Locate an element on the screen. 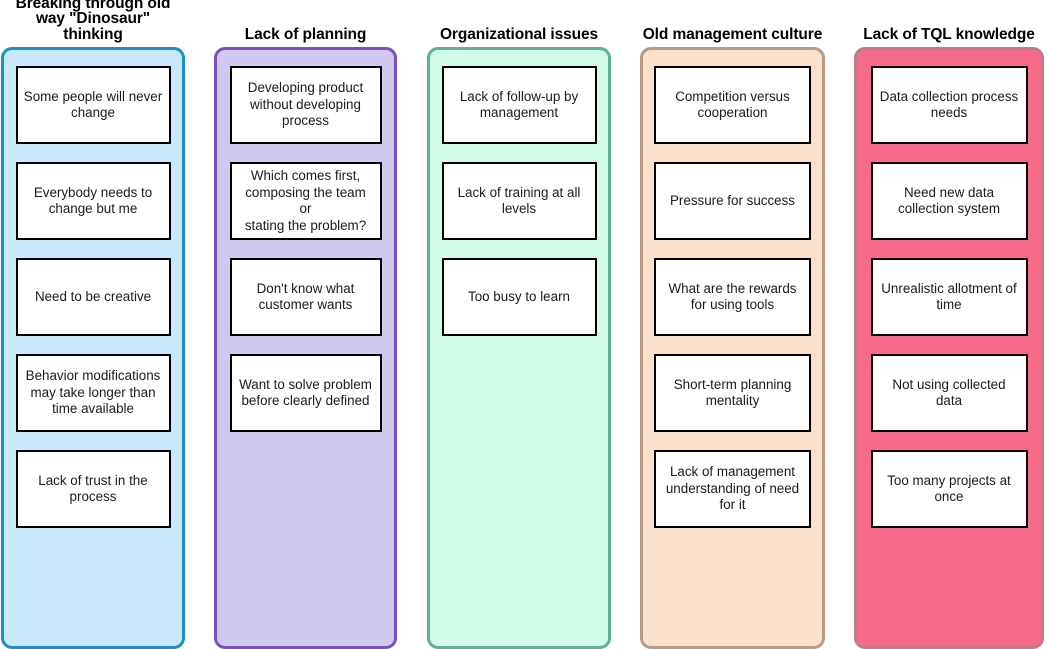  column-header-old-management-culture: Old management culture is located at coordinates (732, 34).